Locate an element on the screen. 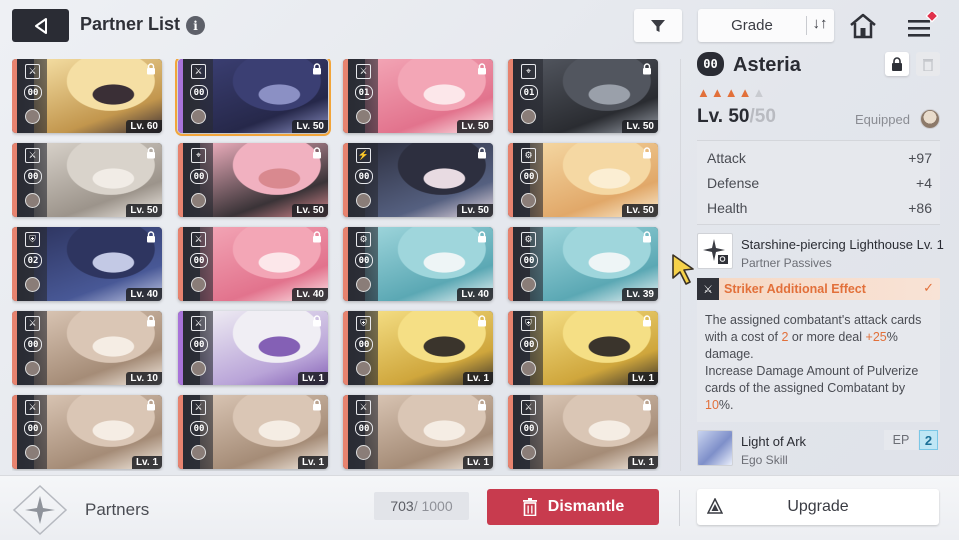  sort-order-icon: ↓↑ is located at coordinates (820, 25).